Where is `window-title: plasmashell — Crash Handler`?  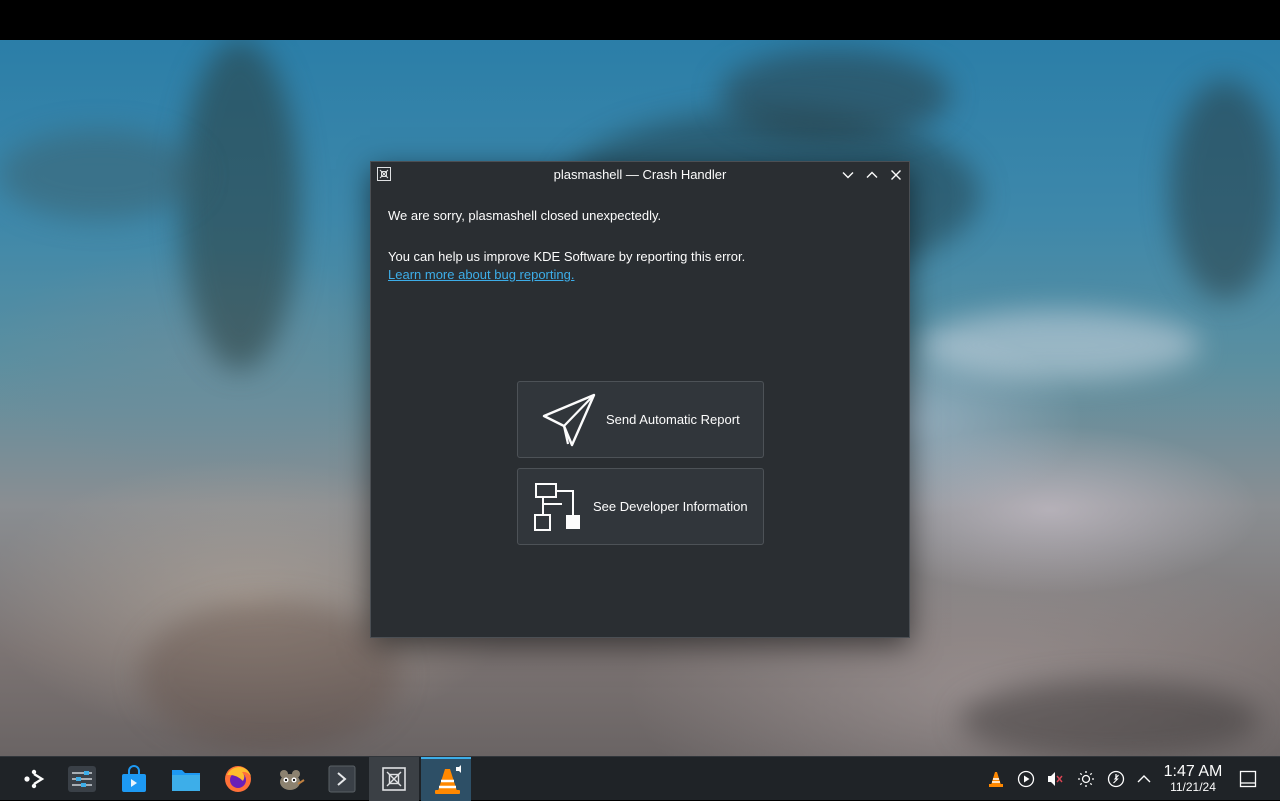 window-title: plasmashell — Crash Handler is located at coordinates (640, 174).